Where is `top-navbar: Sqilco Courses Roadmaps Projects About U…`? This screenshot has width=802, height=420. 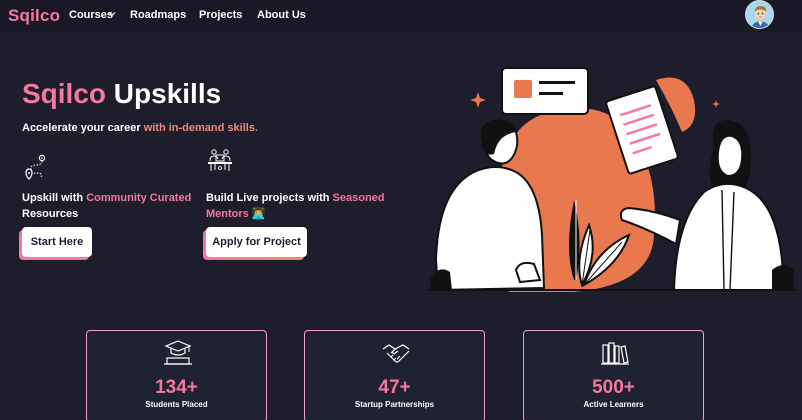
top-navbar: Sqilco Courses Roadmaps Projects About U… is located at coordinates (401, 16).